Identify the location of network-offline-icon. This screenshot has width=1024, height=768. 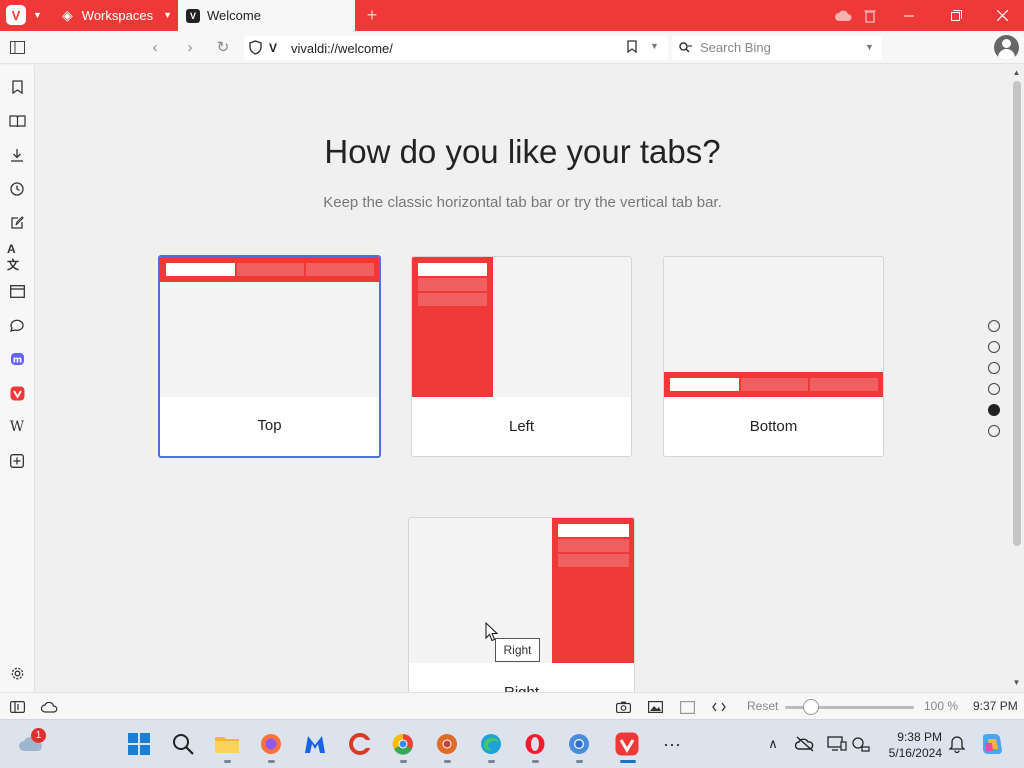
(805, 744).